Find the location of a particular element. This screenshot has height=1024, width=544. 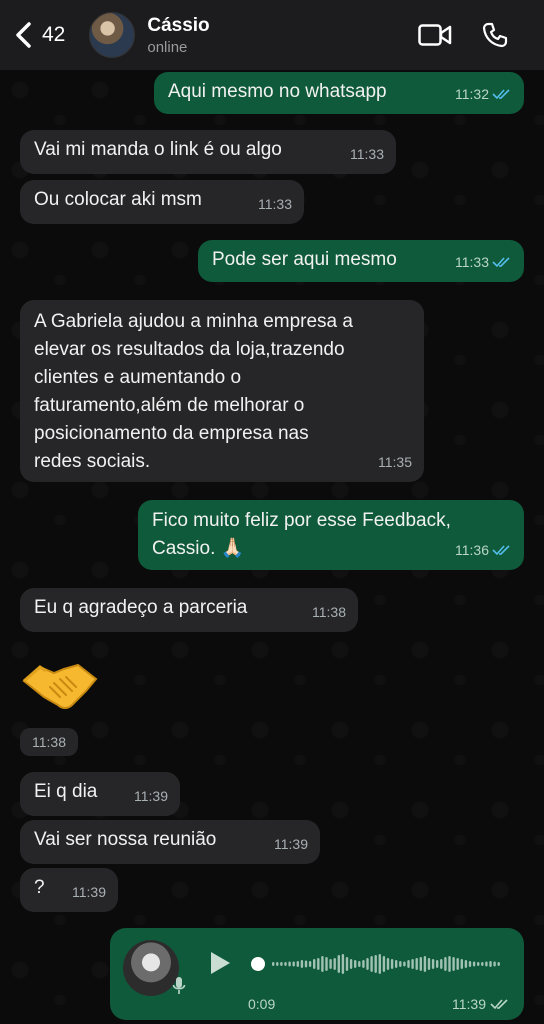

message-meta: 11:35 is located at coordinates (395, 462).